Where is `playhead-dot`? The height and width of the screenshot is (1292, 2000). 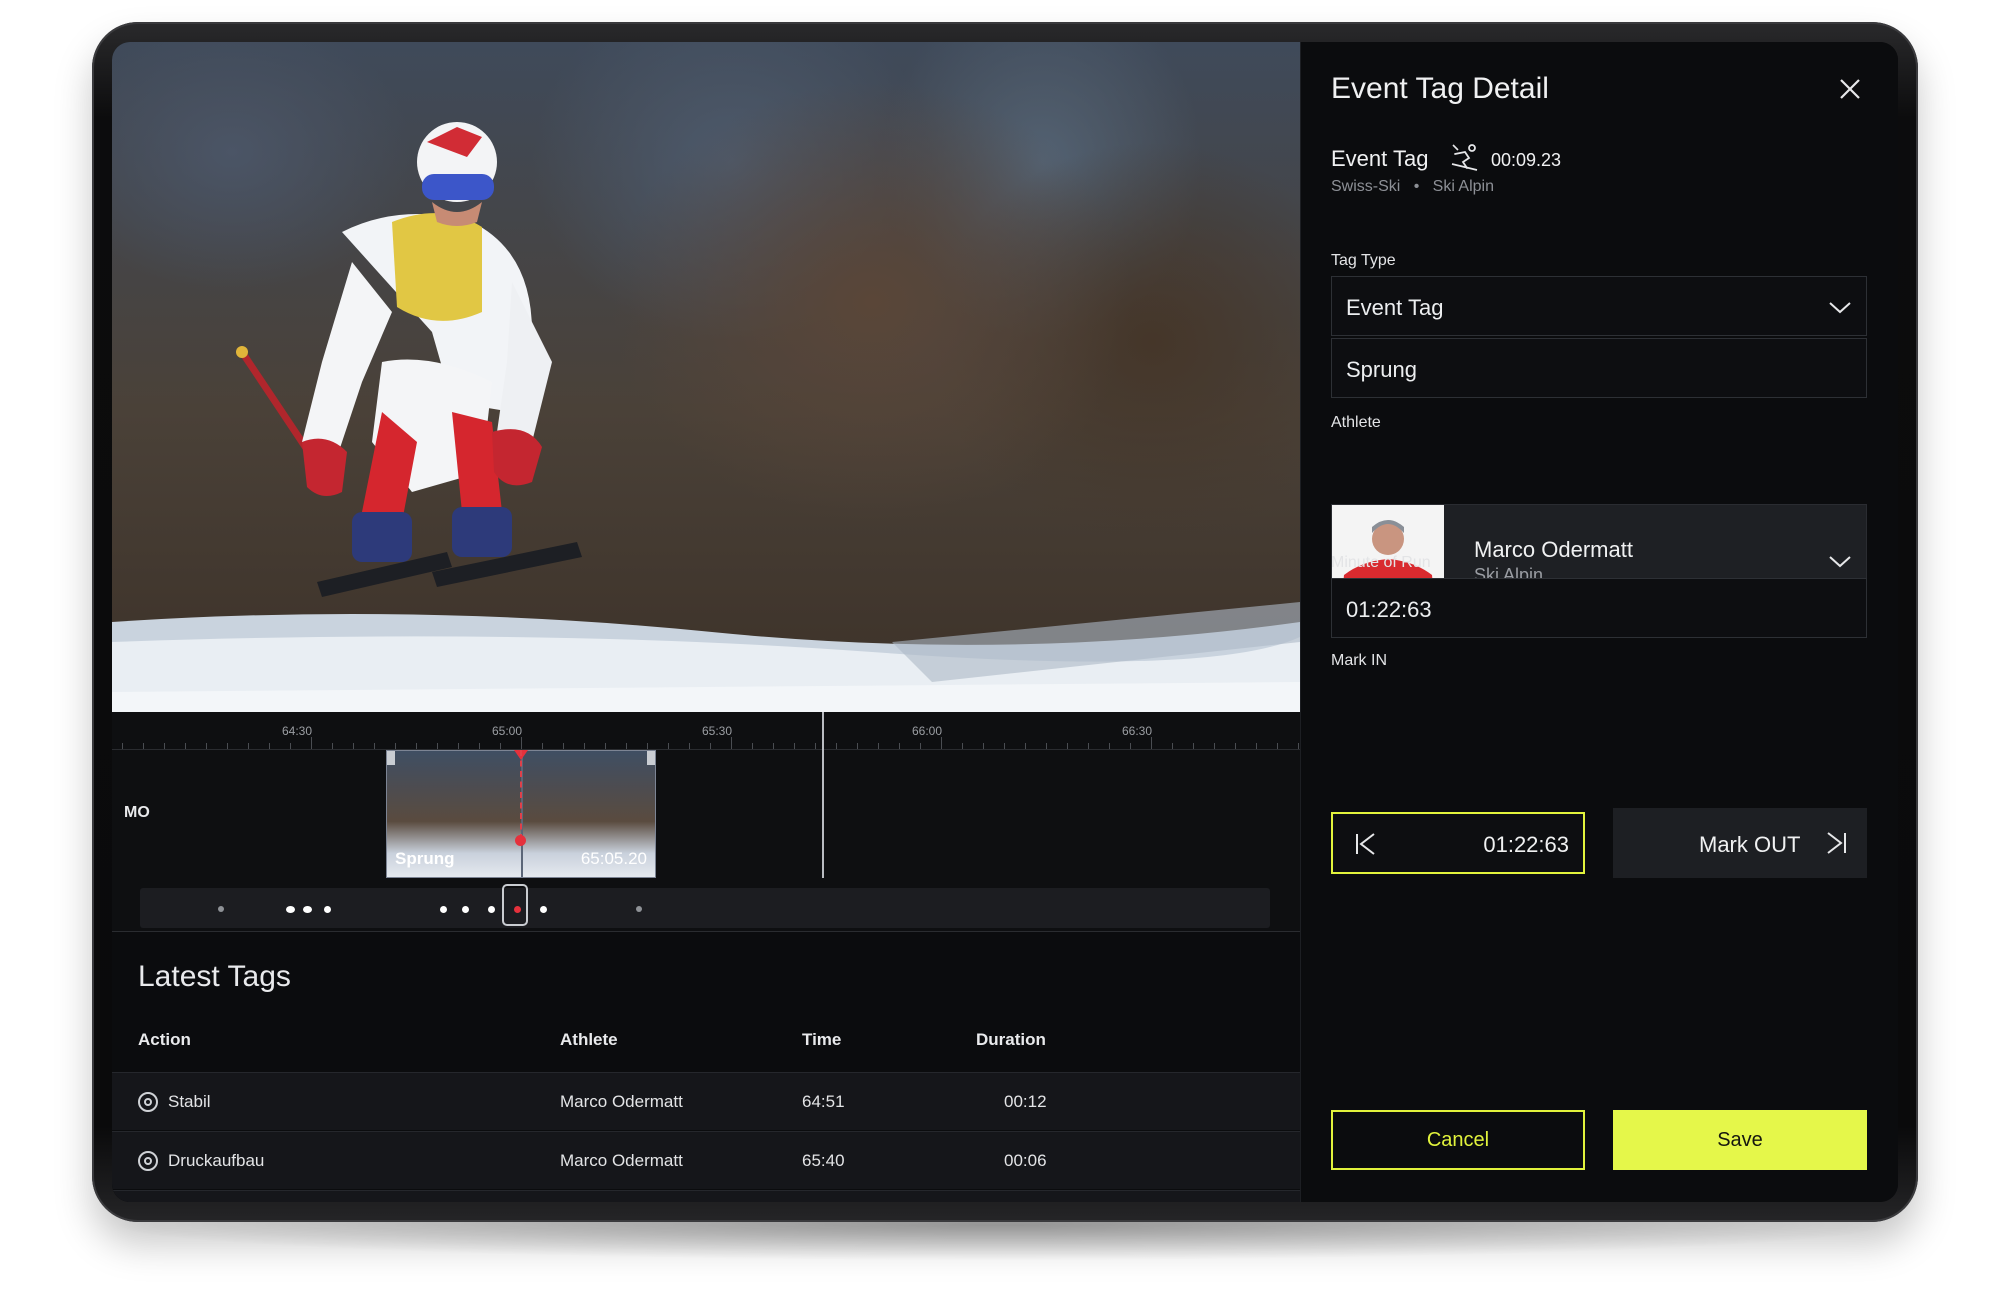
playhead-dot is located at coordinates (520, 840).